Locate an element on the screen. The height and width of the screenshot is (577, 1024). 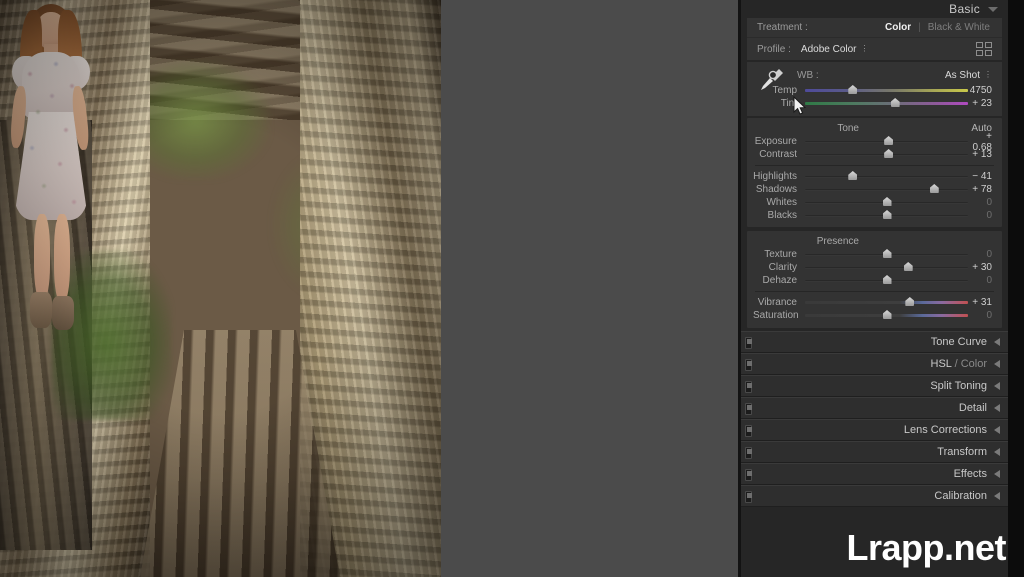
presence-slider-list-b: Vibrance + 31 Saturation 0 is located at coordinates (874, 309).